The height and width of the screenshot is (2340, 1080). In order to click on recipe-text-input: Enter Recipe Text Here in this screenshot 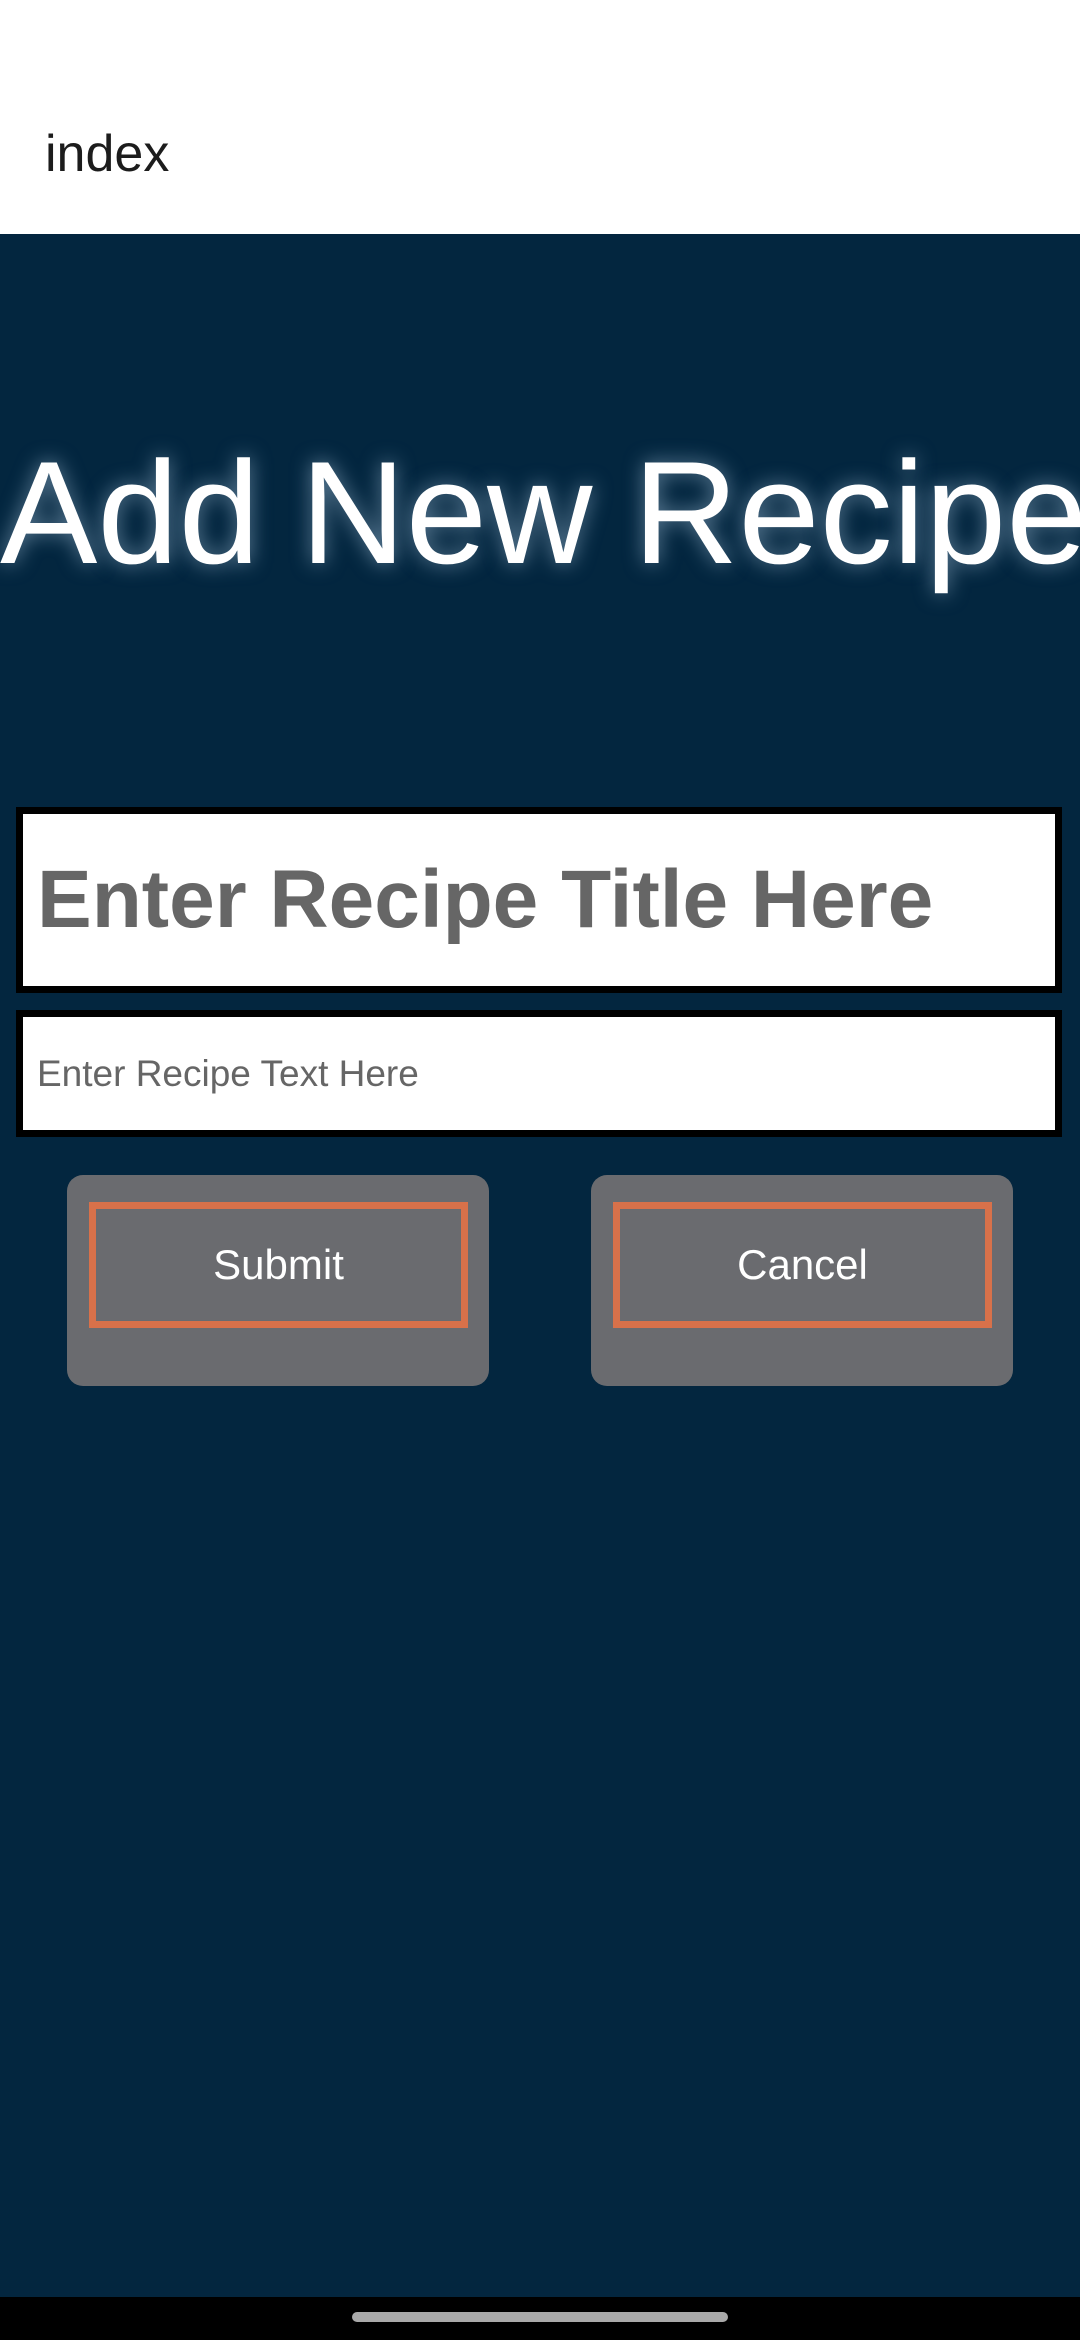, I will do `click(539, 1073)`.